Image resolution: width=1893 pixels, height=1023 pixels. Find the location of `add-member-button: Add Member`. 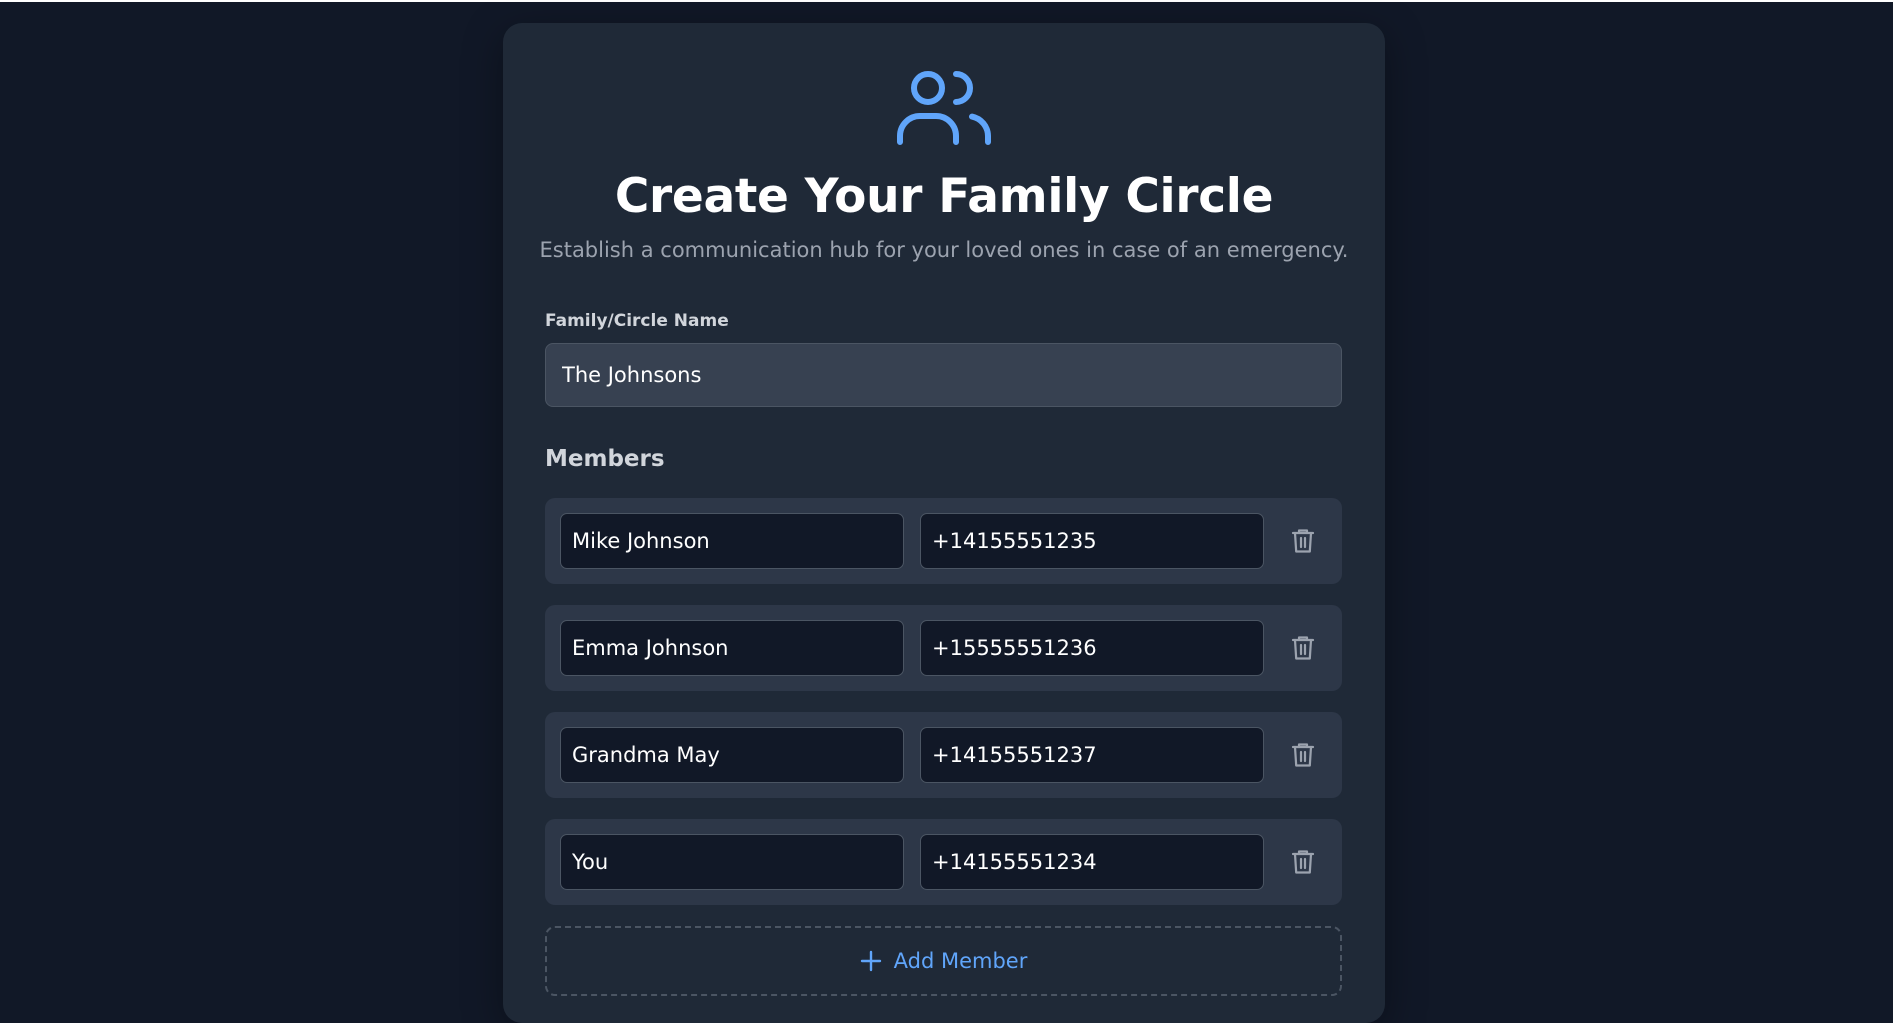

add-member-button: Add Member is located at coordinates (943, 961).